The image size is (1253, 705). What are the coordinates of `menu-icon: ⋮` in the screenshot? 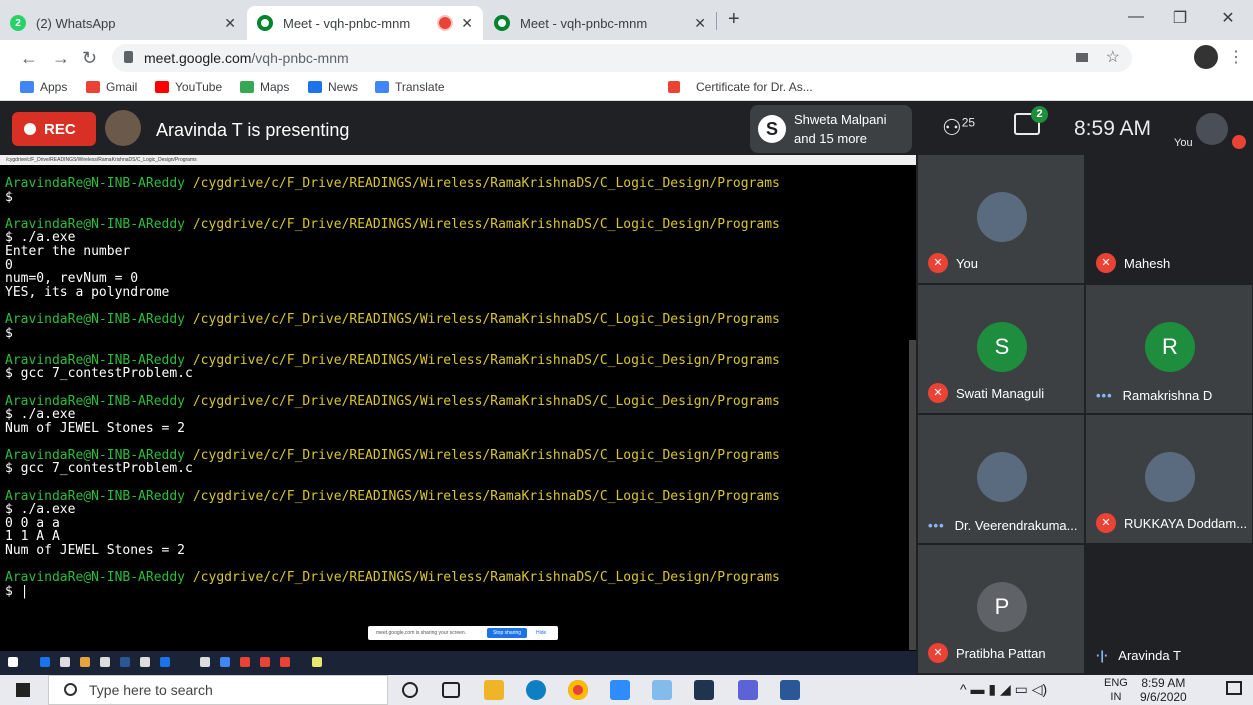 It's located at (1236, 57).